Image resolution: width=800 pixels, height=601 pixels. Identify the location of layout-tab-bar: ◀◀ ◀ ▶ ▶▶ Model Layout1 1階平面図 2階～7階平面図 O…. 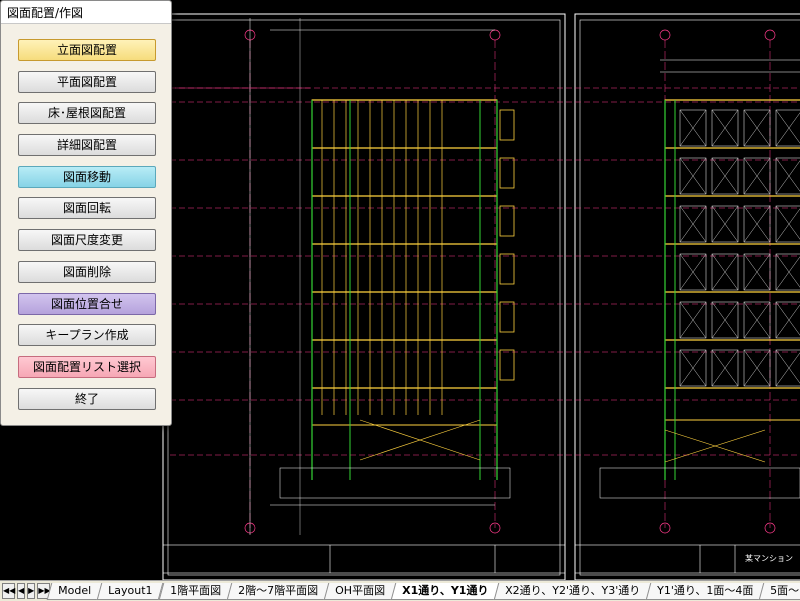
(400, 590).